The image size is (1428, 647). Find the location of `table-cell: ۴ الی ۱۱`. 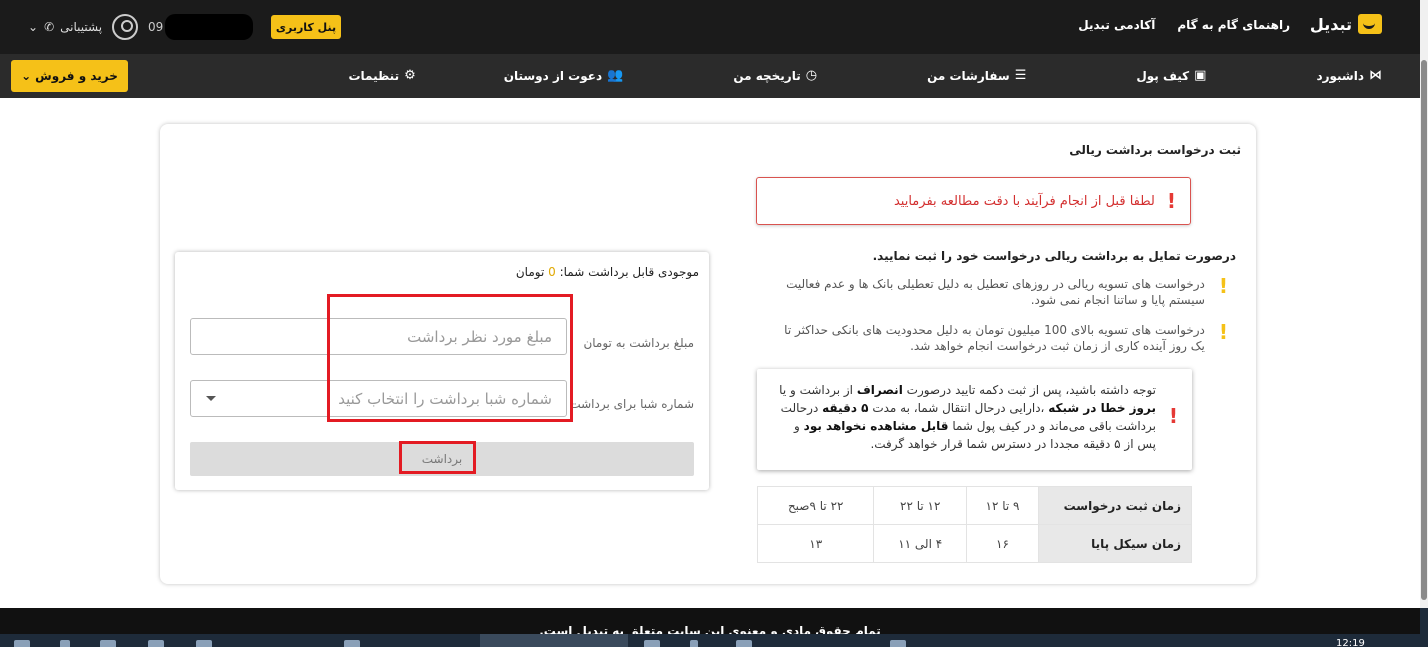

table-cell: ۴ الی ۱۱ is located at coordinates (920, 543).